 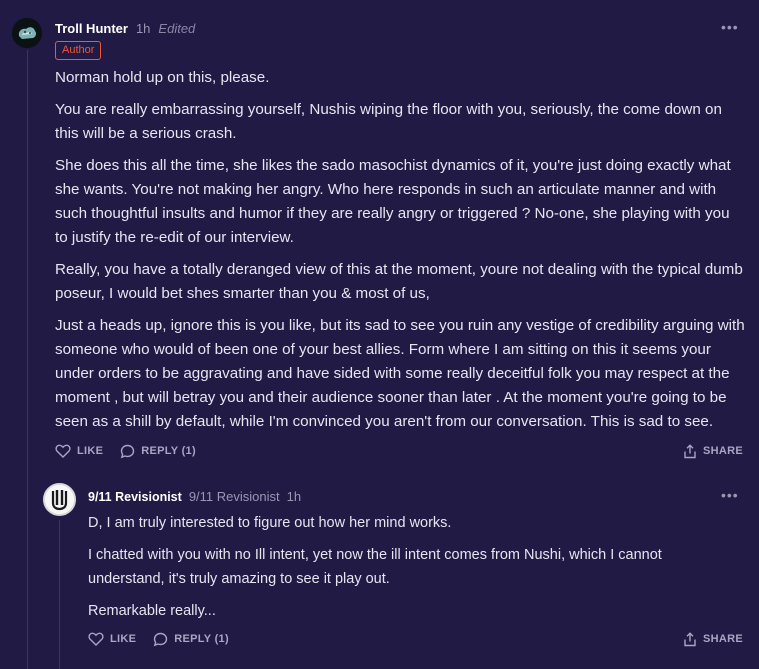 I want to click on comment-thread-line, so click(x=27, y=359).